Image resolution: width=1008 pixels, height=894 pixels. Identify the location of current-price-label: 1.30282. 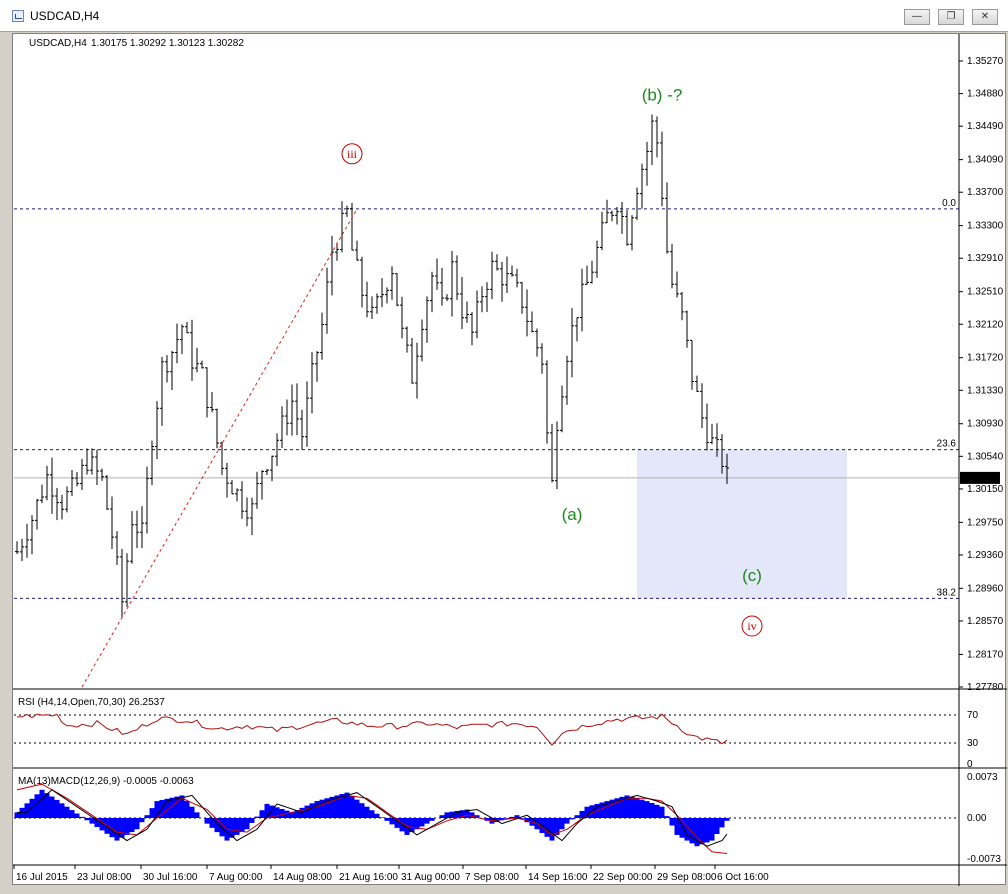
(982, 479).